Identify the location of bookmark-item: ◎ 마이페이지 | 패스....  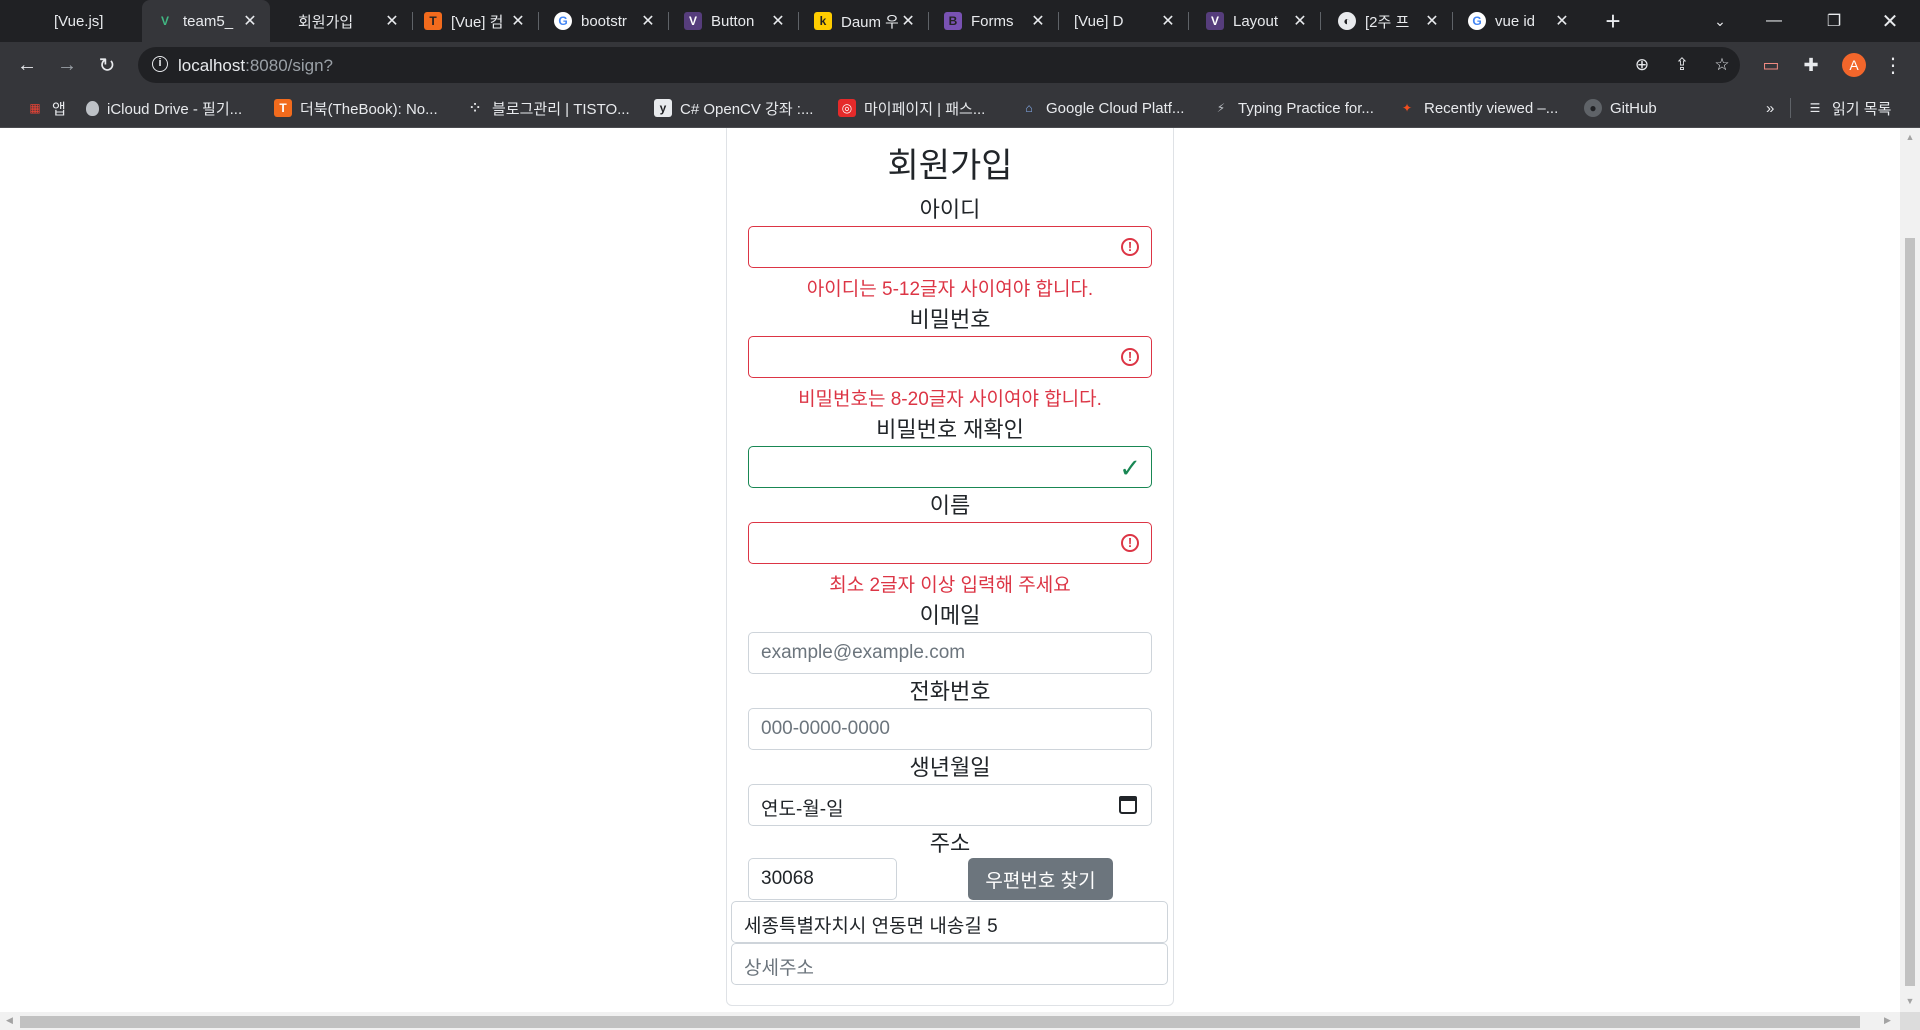
(911, 108).